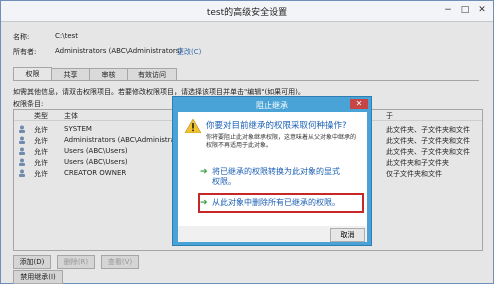  I want to click on convert-inherited-option: 将已继承的权限转换为此对象的显式权限。, so click(277, 177).